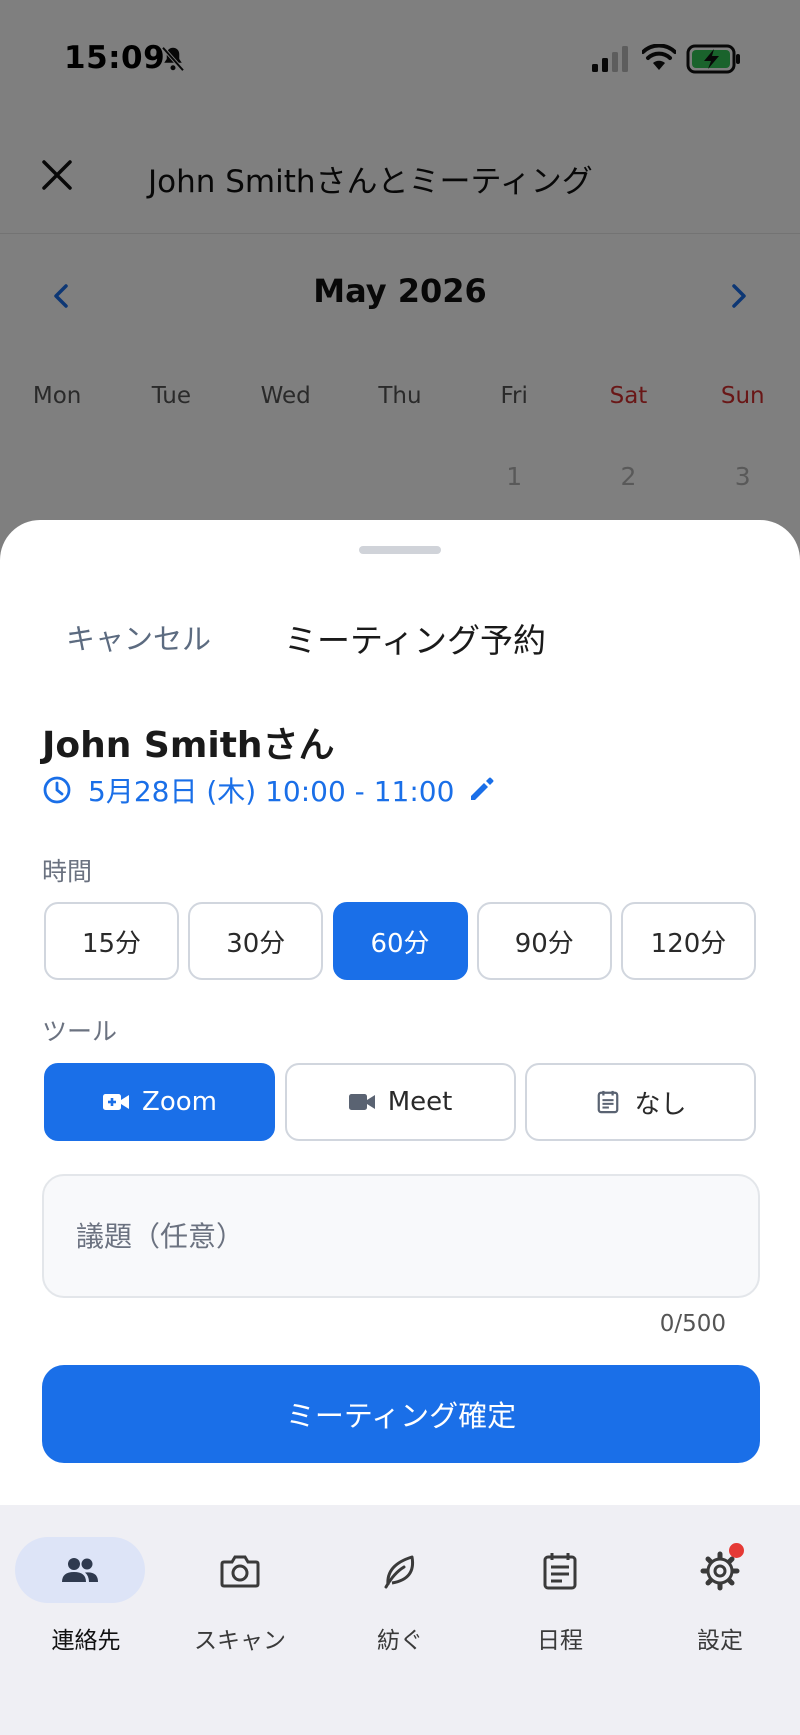  I want to click on tab-label: 紡ぐ, so click(400, 1641).